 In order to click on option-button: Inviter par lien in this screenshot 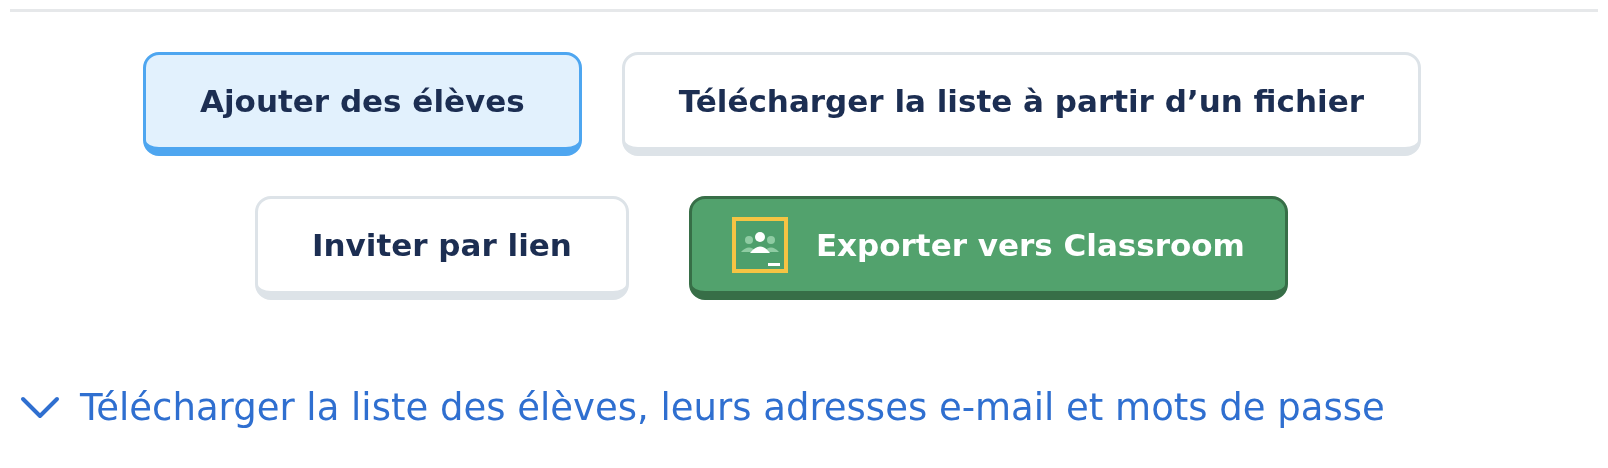, I will do `click(442, 248)`.